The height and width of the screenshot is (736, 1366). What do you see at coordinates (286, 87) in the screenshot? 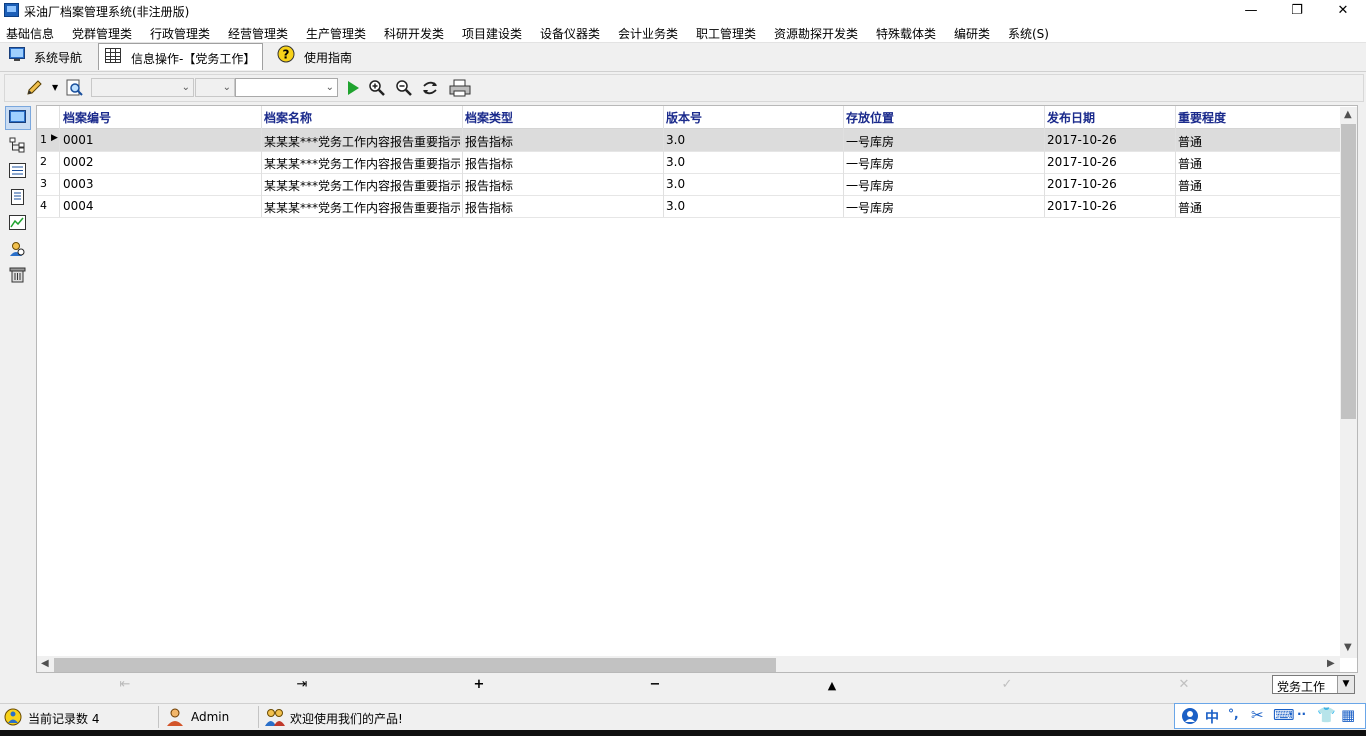
I see `value-select: ⌄` at bounding box center [286, 87].